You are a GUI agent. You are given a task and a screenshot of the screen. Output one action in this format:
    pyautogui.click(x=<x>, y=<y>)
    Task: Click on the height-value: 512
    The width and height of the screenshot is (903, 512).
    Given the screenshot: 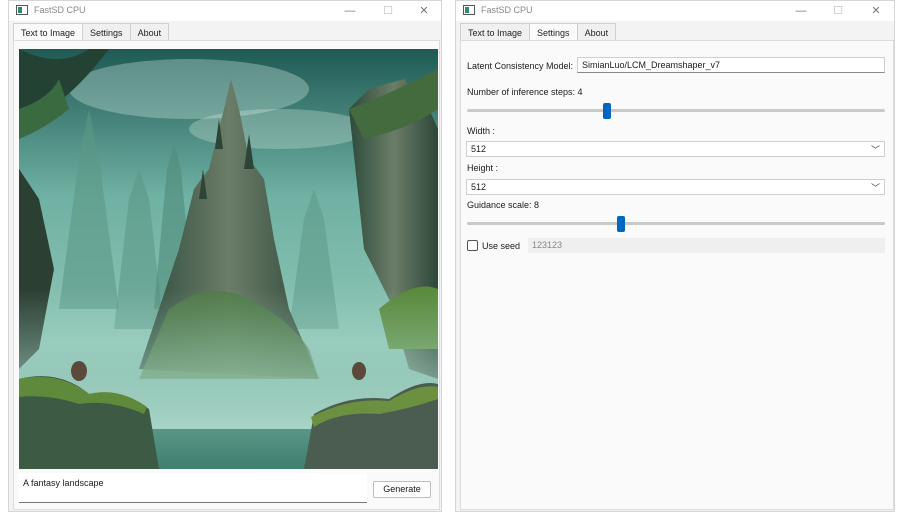 What is the action you would take?
    pyautogui.click(x=479, y=187)
    